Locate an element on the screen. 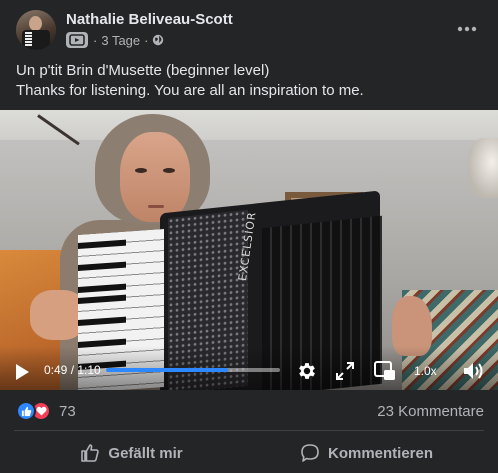  avatar is located at coordinates (36, 30).